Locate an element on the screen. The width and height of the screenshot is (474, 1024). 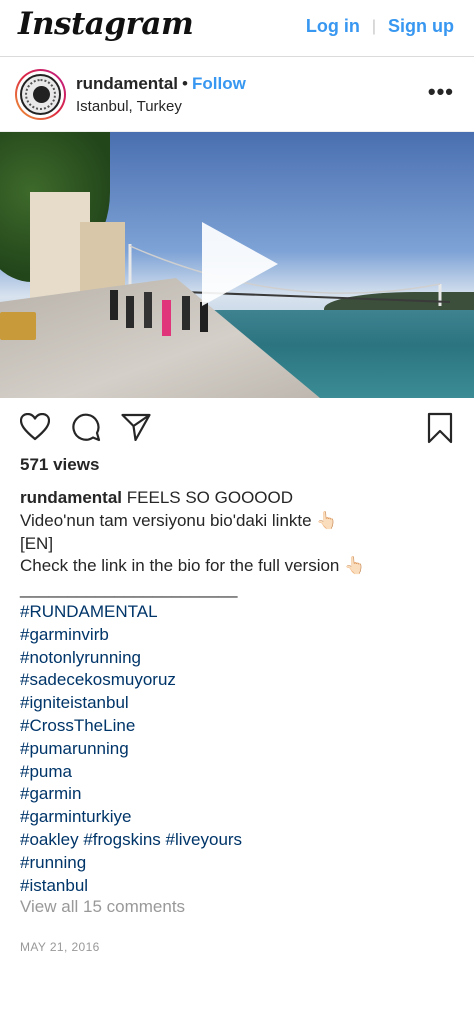
instagram-logo: Instagram is located at coordinates (106, 24).